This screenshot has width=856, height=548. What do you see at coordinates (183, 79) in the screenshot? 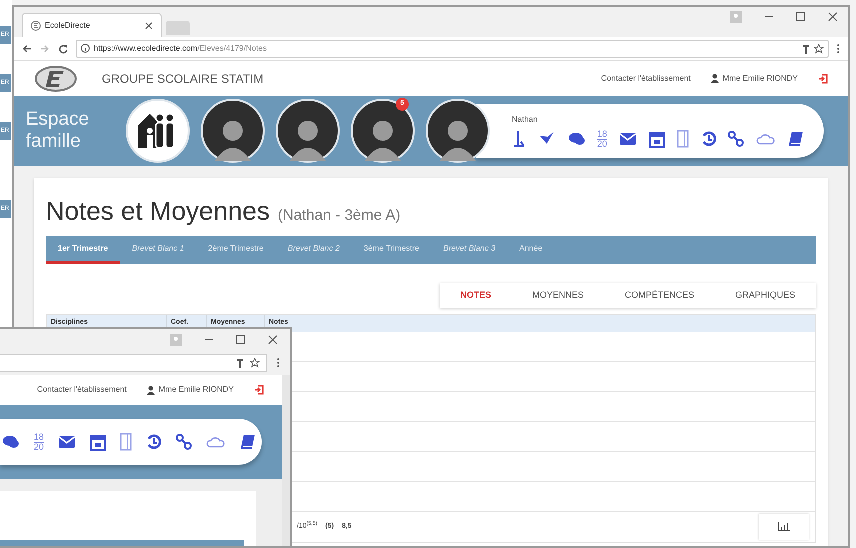
I see `school-name: GROUPE SCOLAIRE STATIM` at bounding box center [183, 79].